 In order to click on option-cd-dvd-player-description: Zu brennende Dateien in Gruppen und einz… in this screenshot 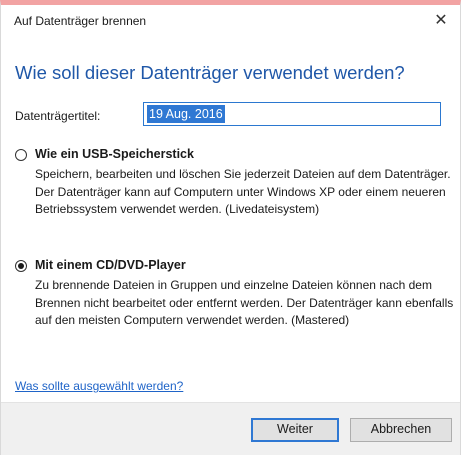, I will do `click(244, 302)`.